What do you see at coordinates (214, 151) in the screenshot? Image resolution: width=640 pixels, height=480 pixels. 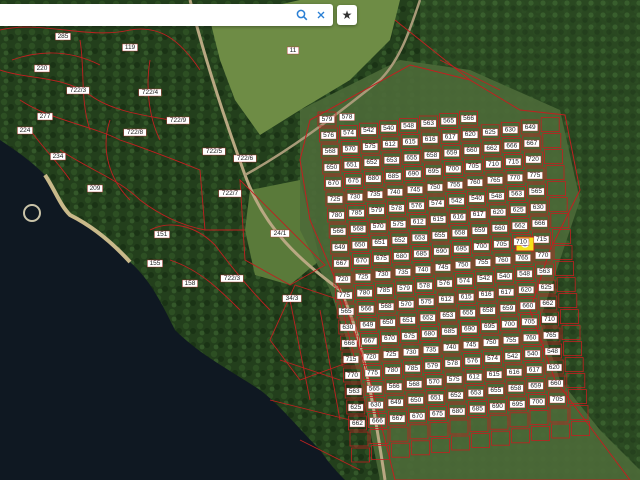 I see `parcel-label: 722/5` at bounding box center [214, 151].